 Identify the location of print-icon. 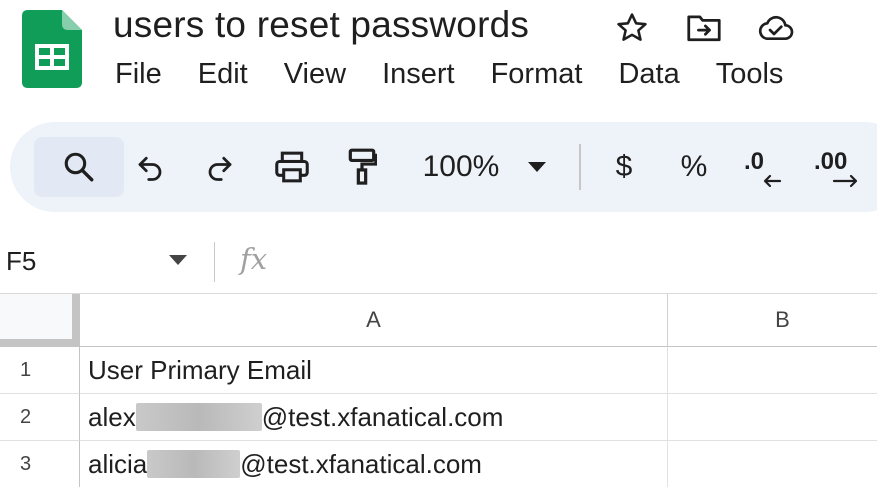
(292, 167).